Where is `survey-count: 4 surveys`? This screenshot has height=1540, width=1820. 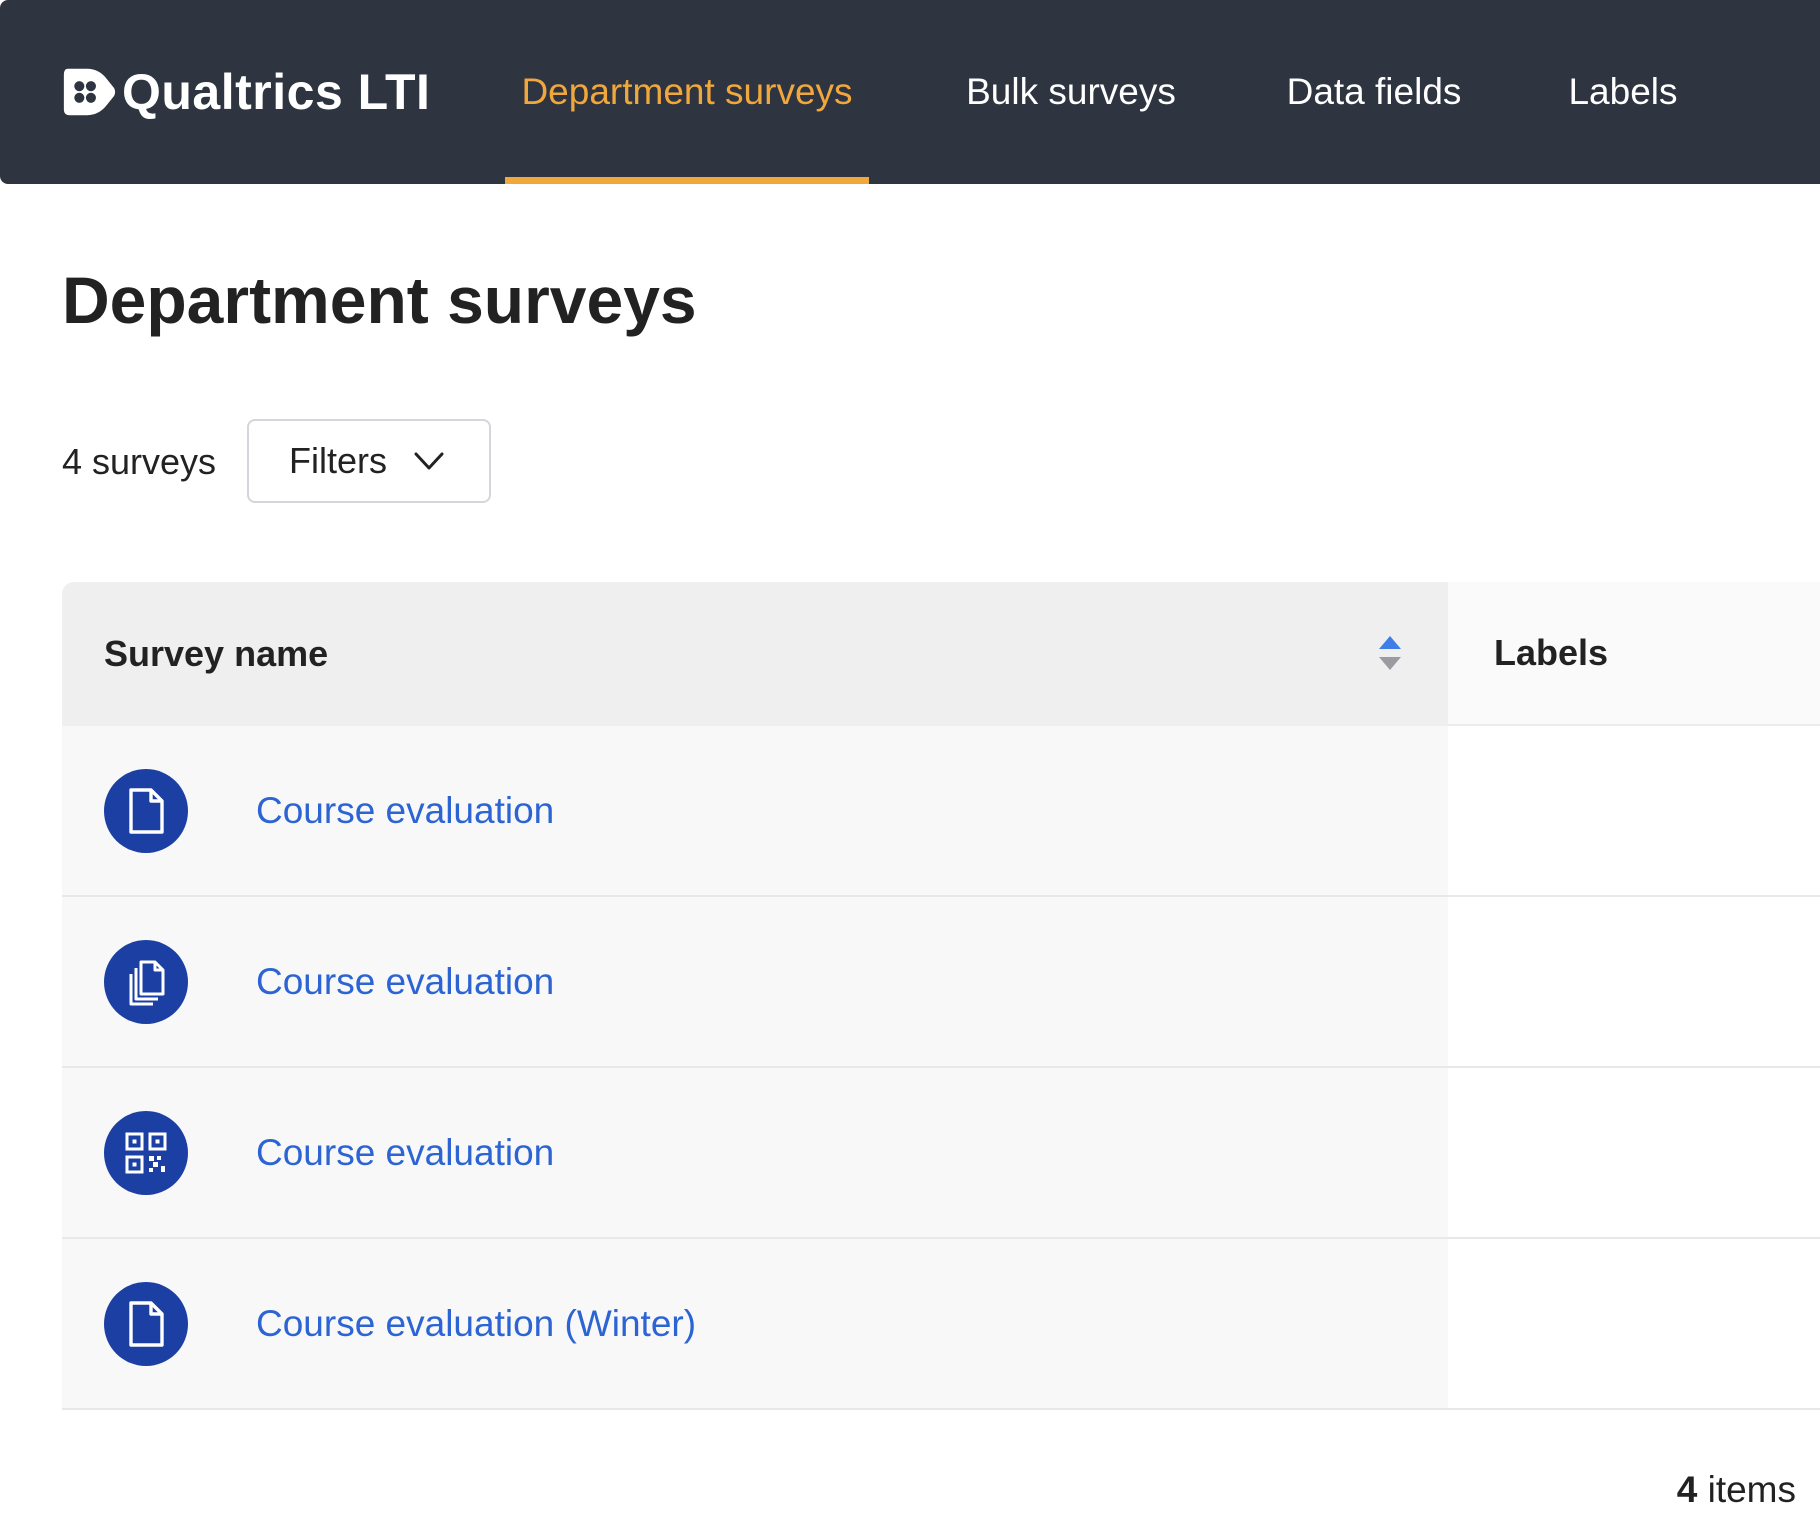
survey-count: 4 surveys is located at coordinates (139, 461).